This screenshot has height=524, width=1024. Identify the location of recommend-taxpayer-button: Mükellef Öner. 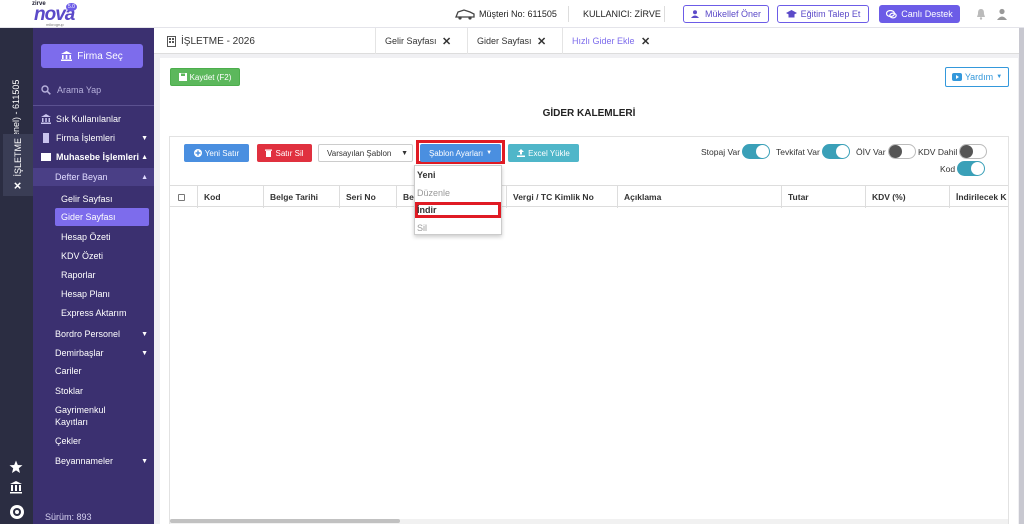
(726, 14).